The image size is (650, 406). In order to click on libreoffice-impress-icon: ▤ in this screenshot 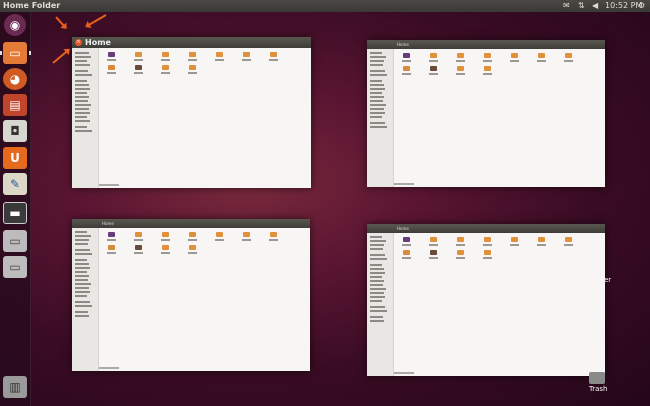, I will do `click(15, 105)`.